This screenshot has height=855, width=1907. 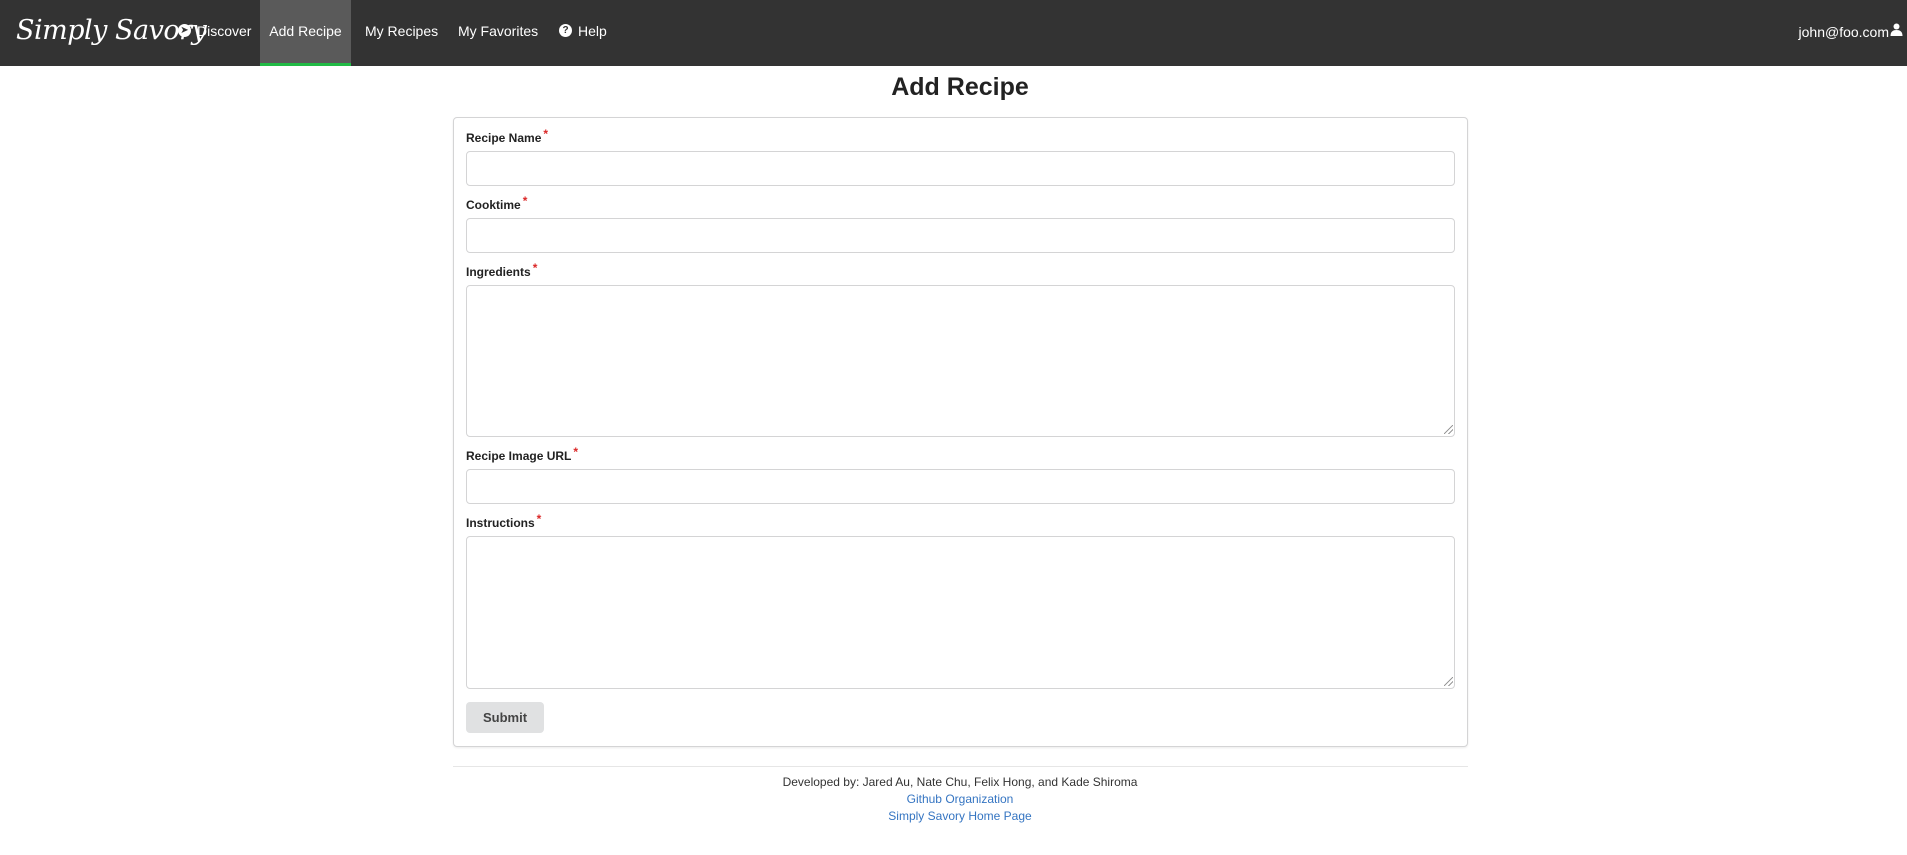 What do you see at coordinates (960, 361) in the screenshot?
I see `ingredients-textarea` at bounding box center [960, 361].